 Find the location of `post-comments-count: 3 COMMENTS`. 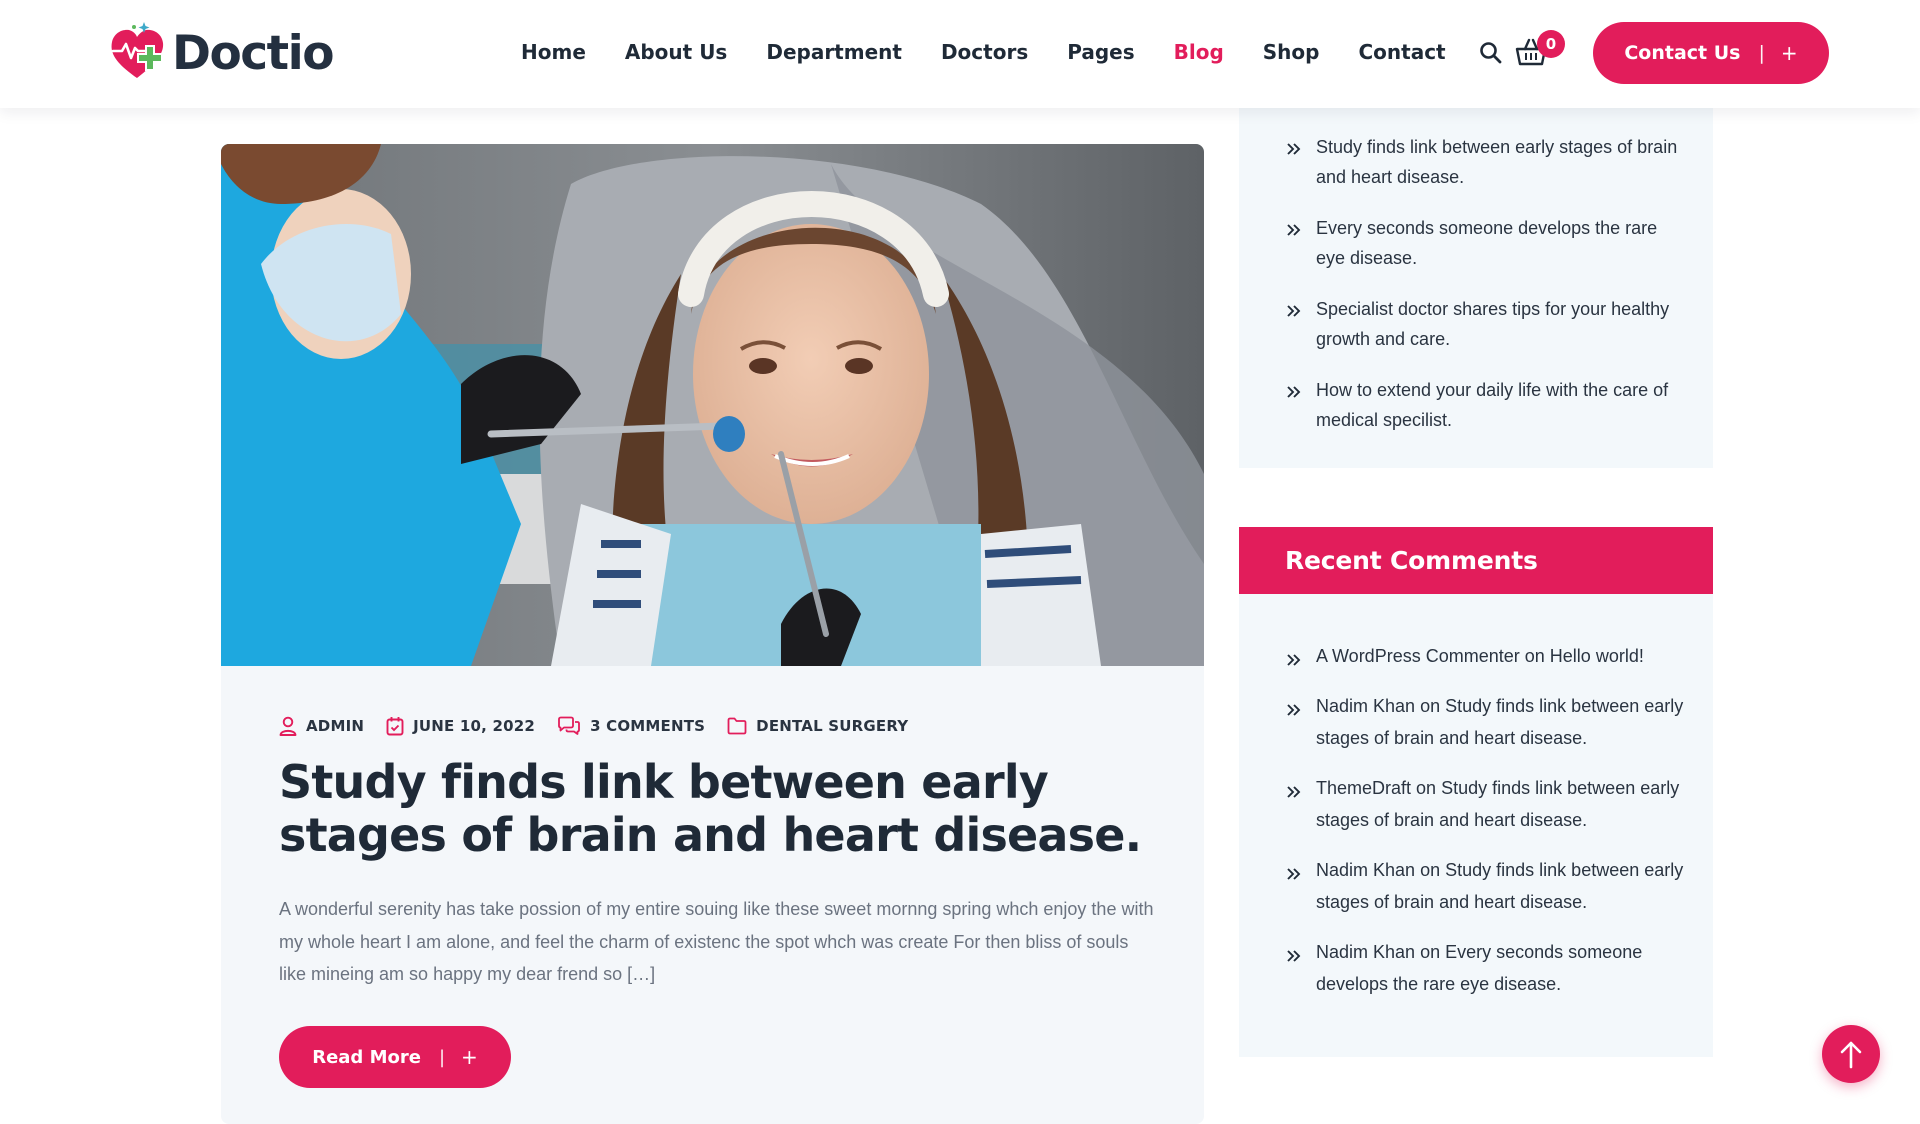

post-comments-count: 3 COMMENTS is located at coordinates (631, 726).